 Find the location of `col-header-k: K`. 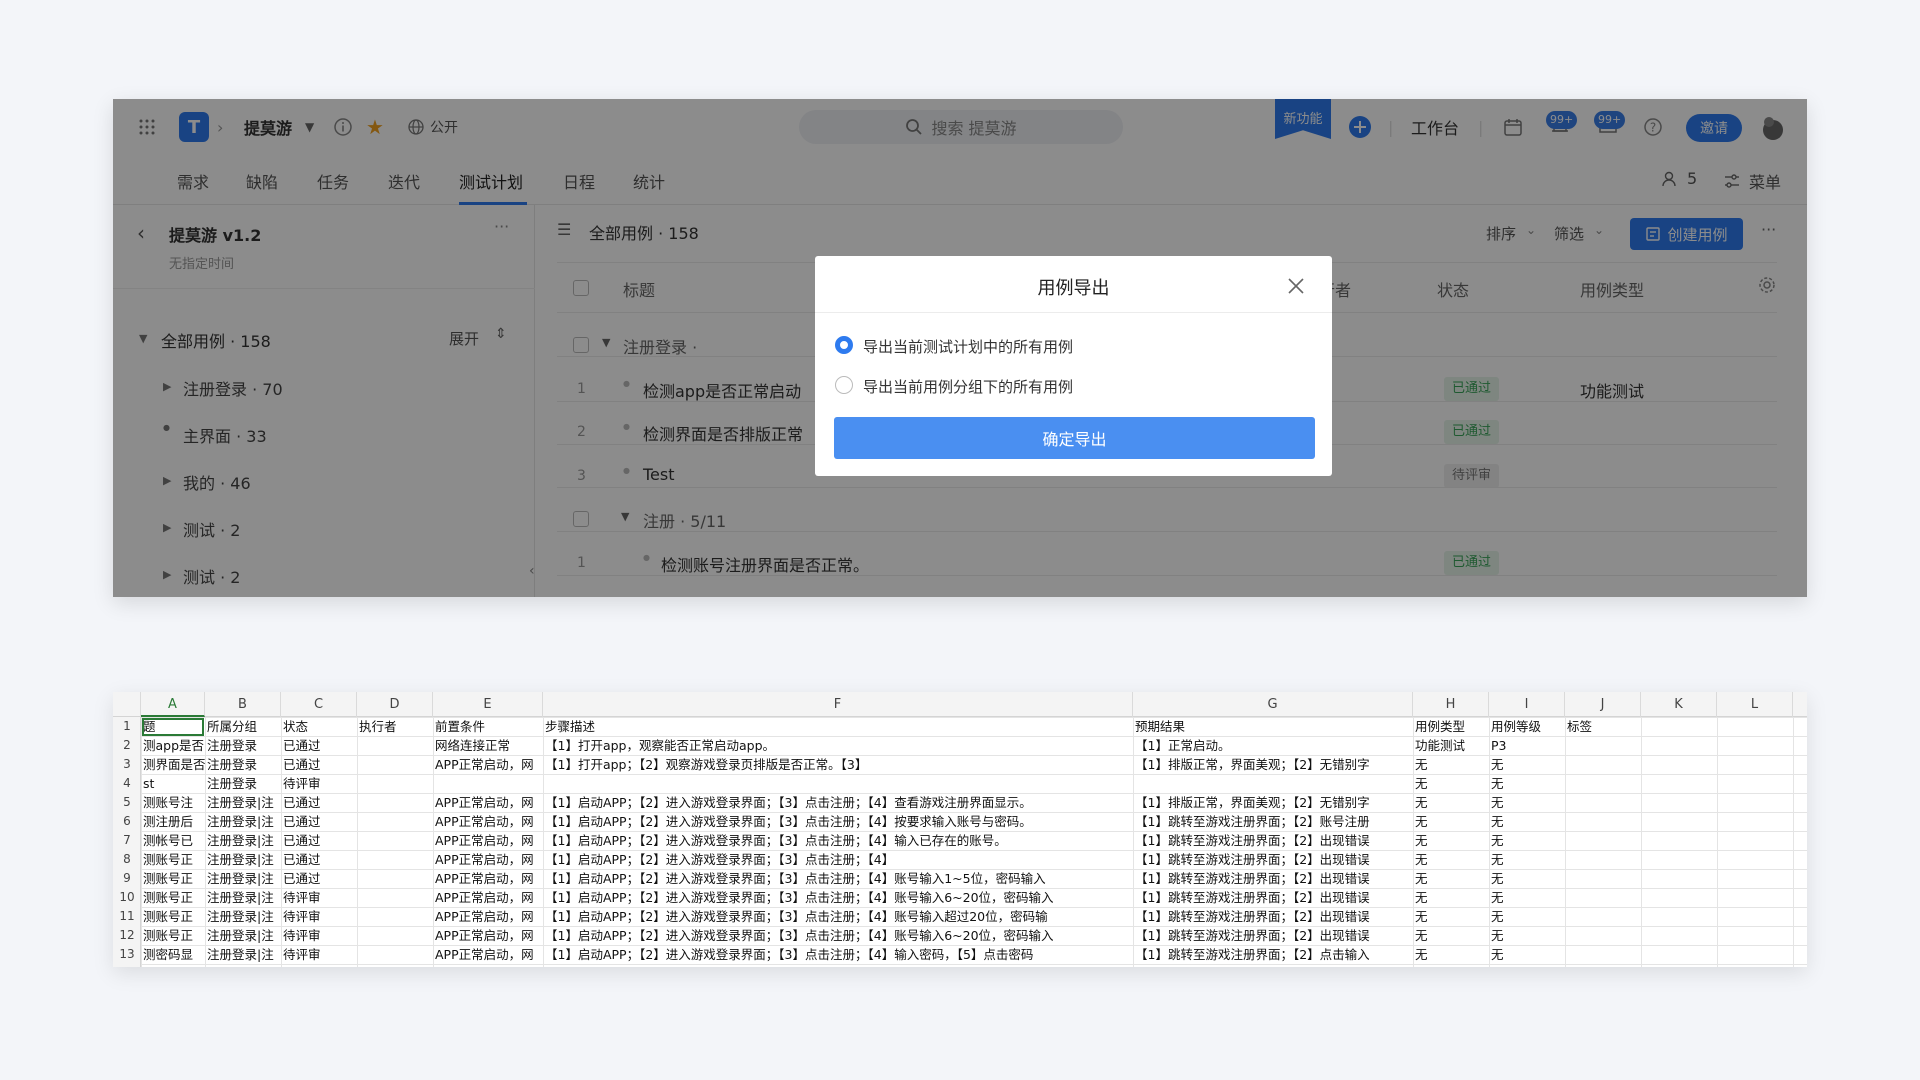

col-header-k: K is located at coordinates (1679, 704).